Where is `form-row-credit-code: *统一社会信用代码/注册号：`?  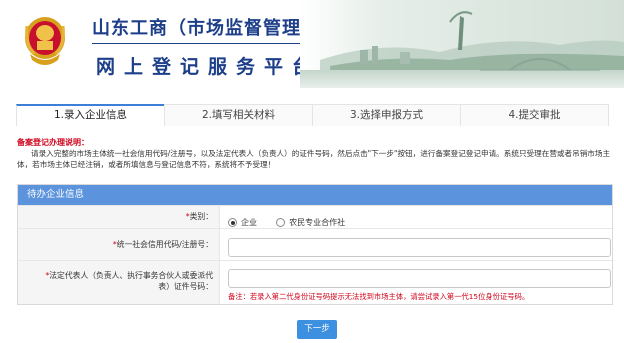 form-row-credit-code: *统一社会信用代码/注册号： is located at coordinates (315, 244).